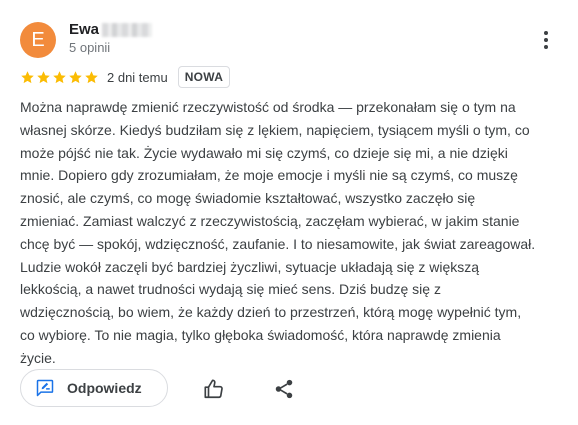  I want to click on avatar: E, so click(38, 40).